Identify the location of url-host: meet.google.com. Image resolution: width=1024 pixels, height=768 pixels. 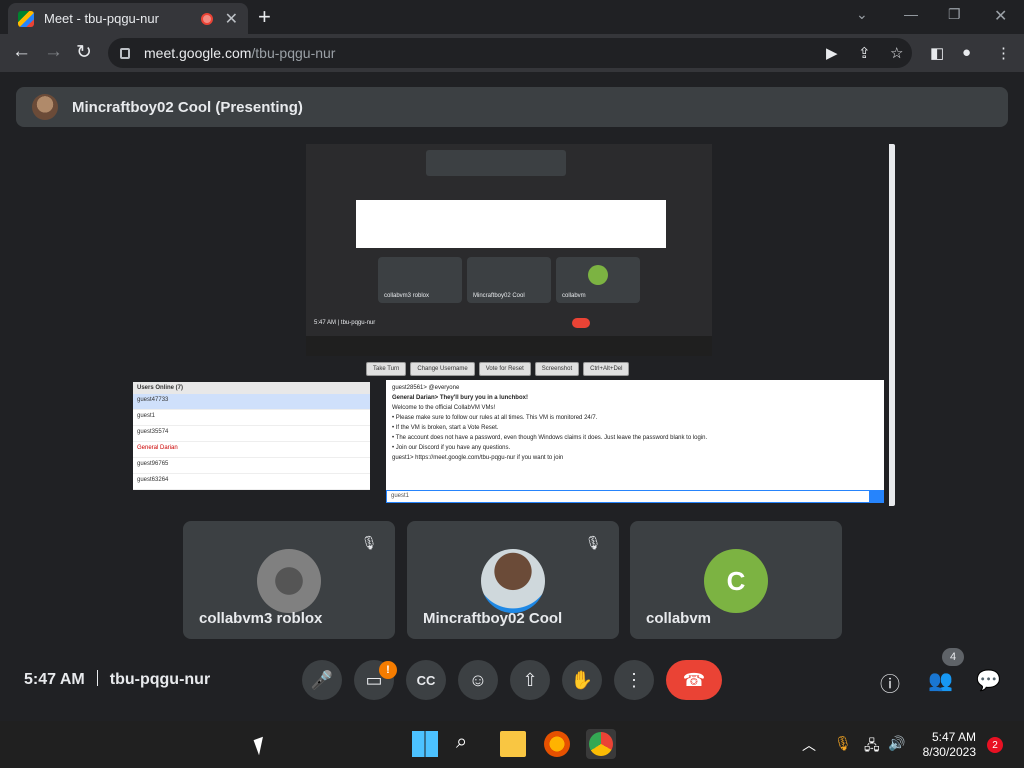
(198, 53).